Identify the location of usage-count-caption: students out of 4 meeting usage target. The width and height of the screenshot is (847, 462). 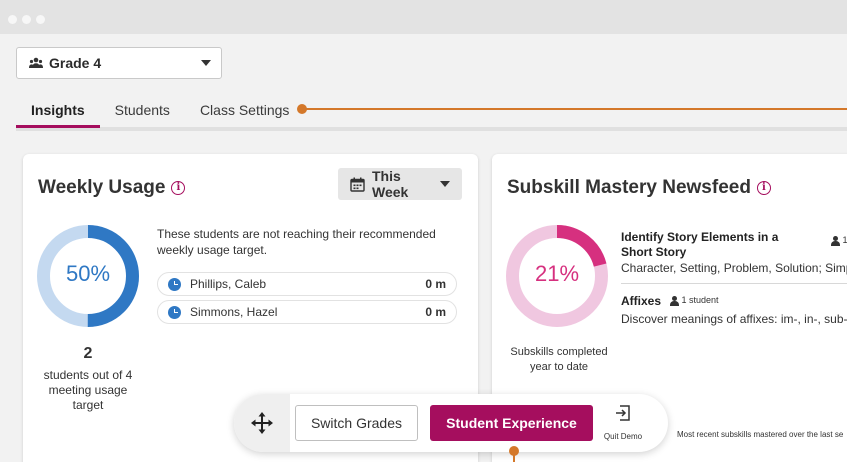
(88, 390).